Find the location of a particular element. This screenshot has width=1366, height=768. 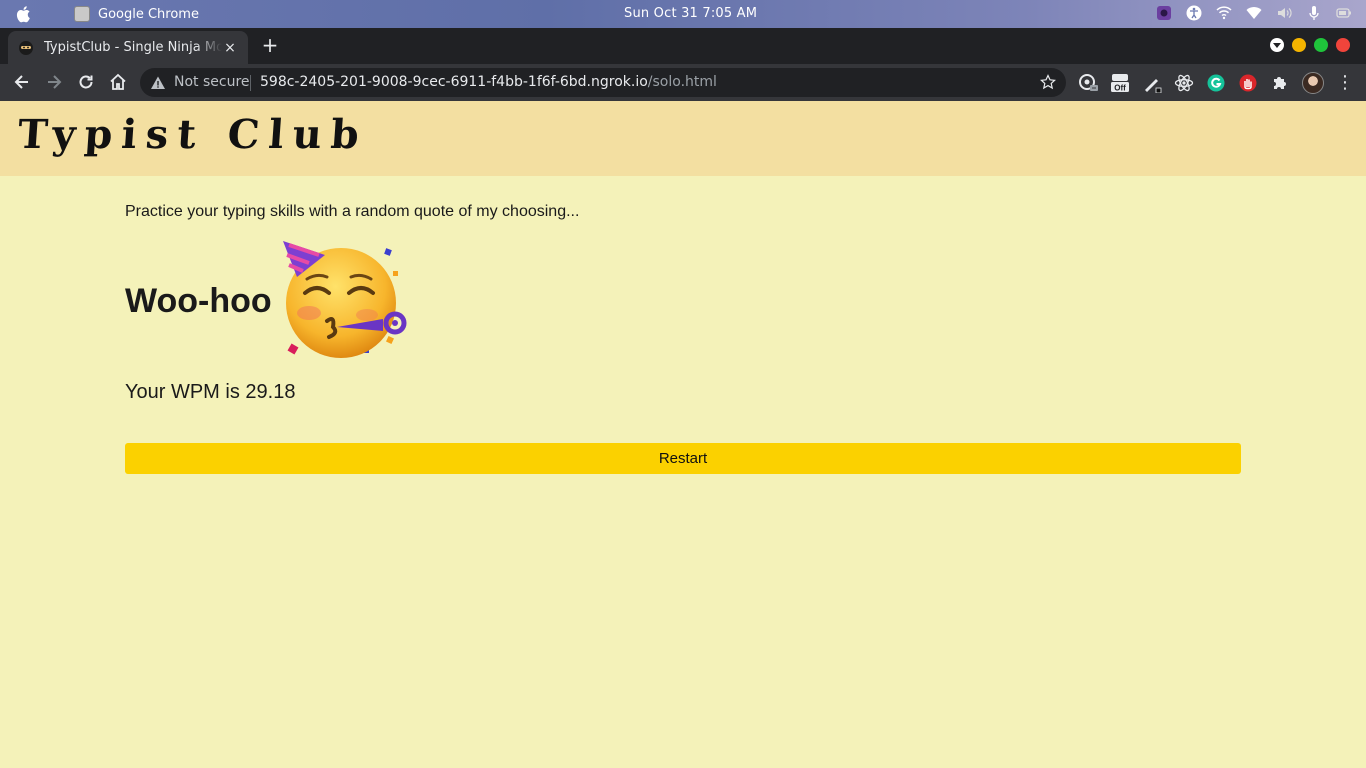

grammarly-icon is located at coordinates (1216, 83).